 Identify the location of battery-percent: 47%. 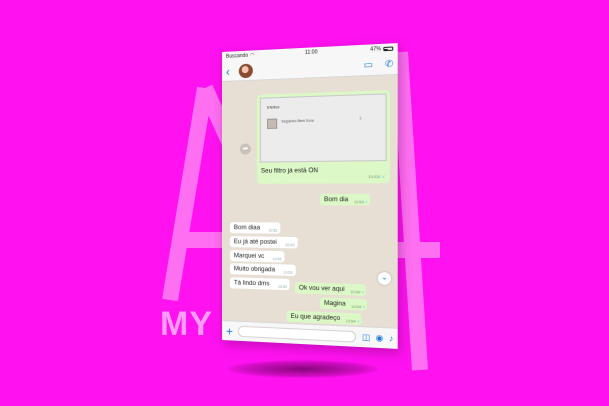
(376, 49).